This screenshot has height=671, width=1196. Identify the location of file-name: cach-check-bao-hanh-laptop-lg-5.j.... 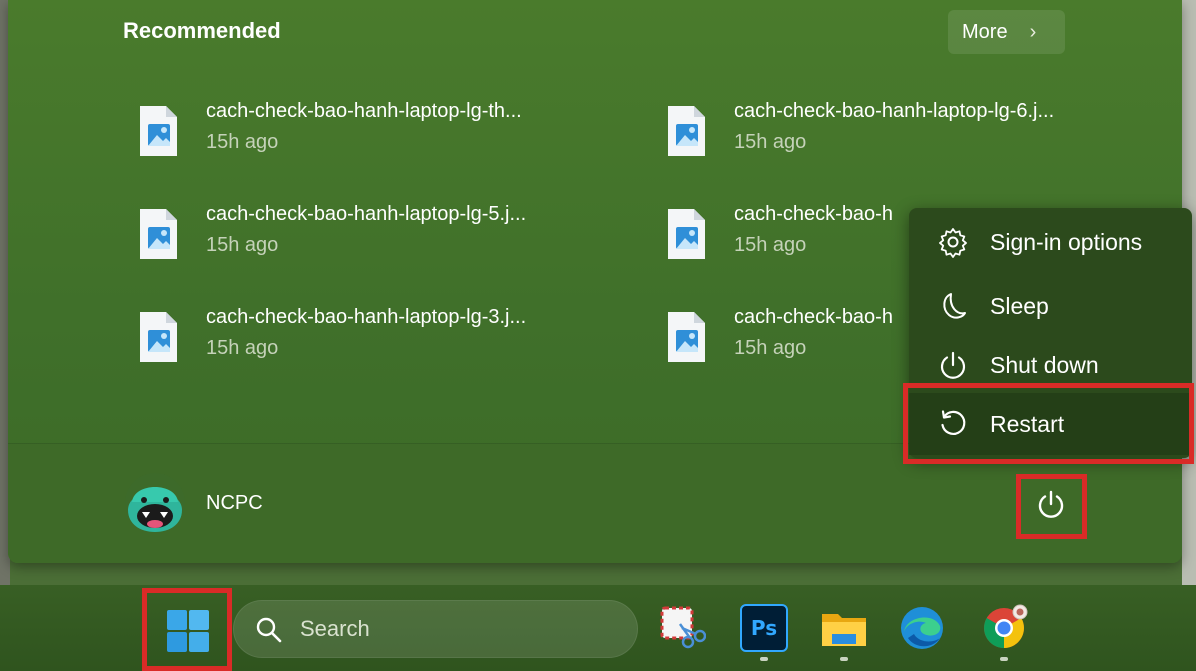
(366, 214).